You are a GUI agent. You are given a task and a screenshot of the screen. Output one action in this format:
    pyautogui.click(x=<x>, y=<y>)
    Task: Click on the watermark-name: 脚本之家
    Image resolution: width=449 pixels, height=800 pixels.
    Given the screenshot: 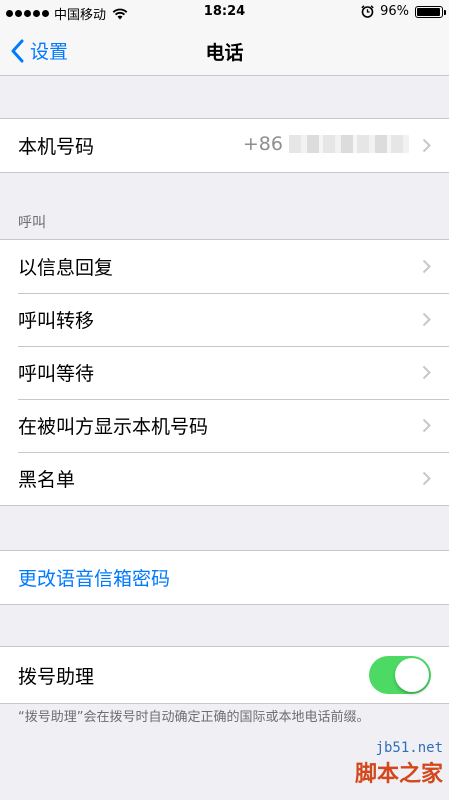 What is the action you would take?
    pyautogui.click(x=398, y=774)
    